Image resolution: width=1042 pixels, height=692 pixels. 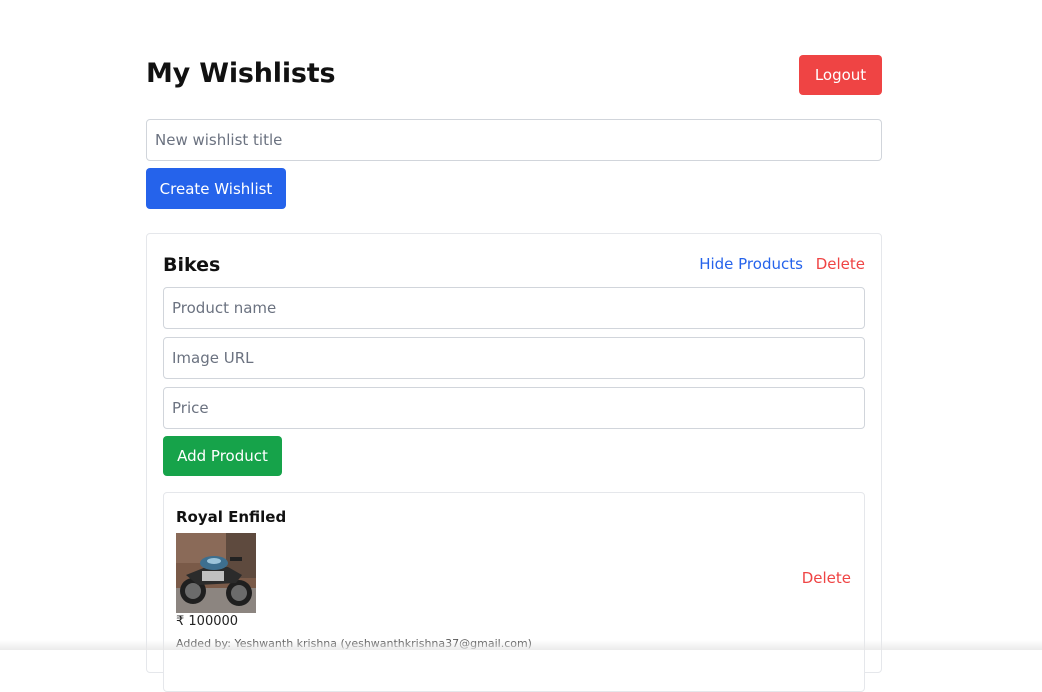 I want to click on wishlist-actions: Hide Products Delete, so click(x=782, y=264).